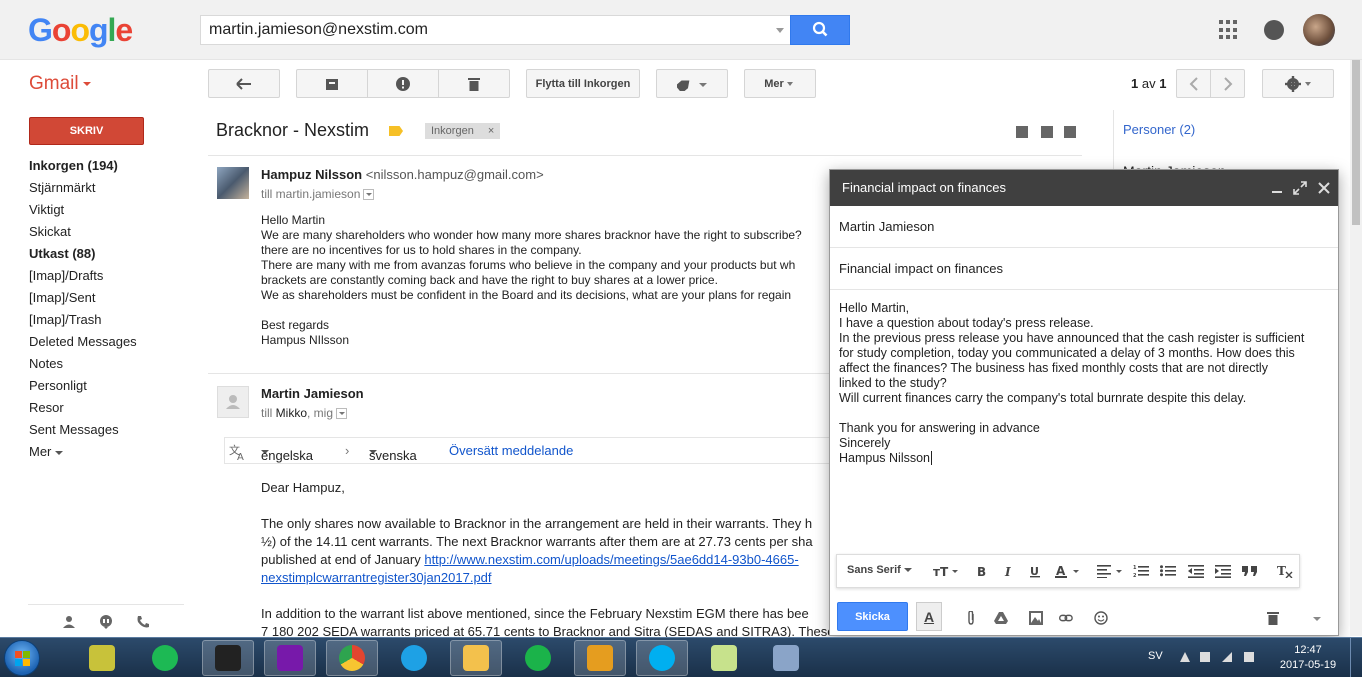 This screenshot has height=677, width=1362. Describe the element at coordinates (22, 658) in the screenshot. I see `start-button` at that location.